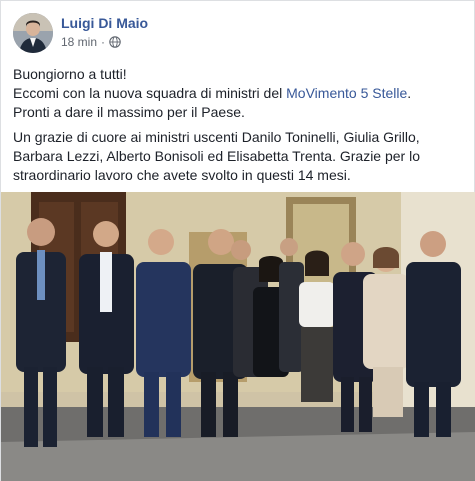 The image size is (475, 481). I want to click on post-meta: 18 min ·, so click(91, 42).